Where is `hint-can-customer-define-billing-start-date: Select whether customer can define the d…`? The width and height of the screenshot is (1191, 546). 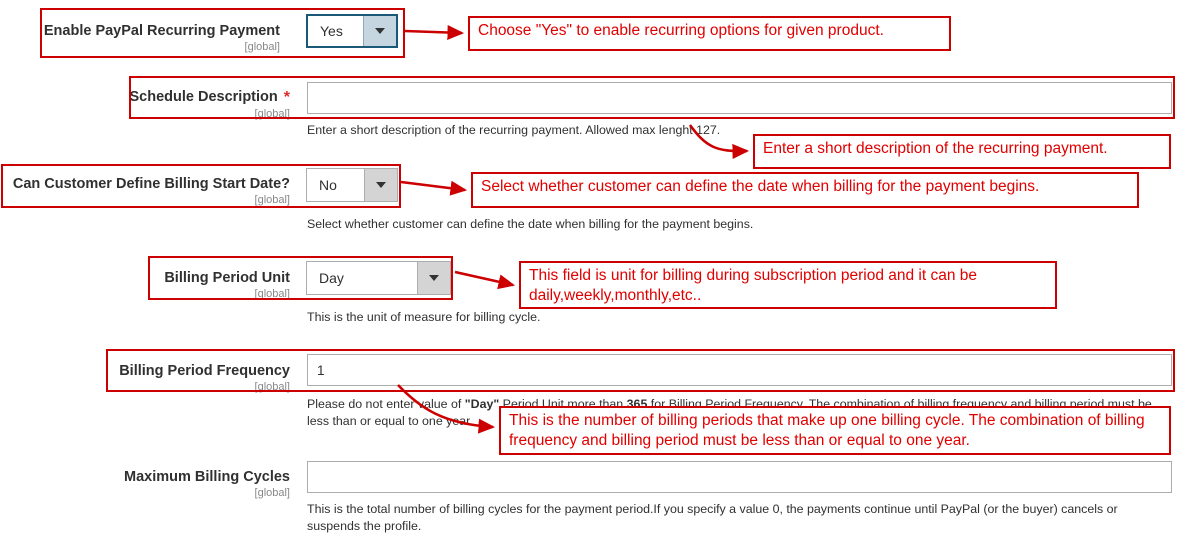 hint-can-customer-define-billing-start-date: Select whether customer can define the d… is located at coordinates (530, 224).